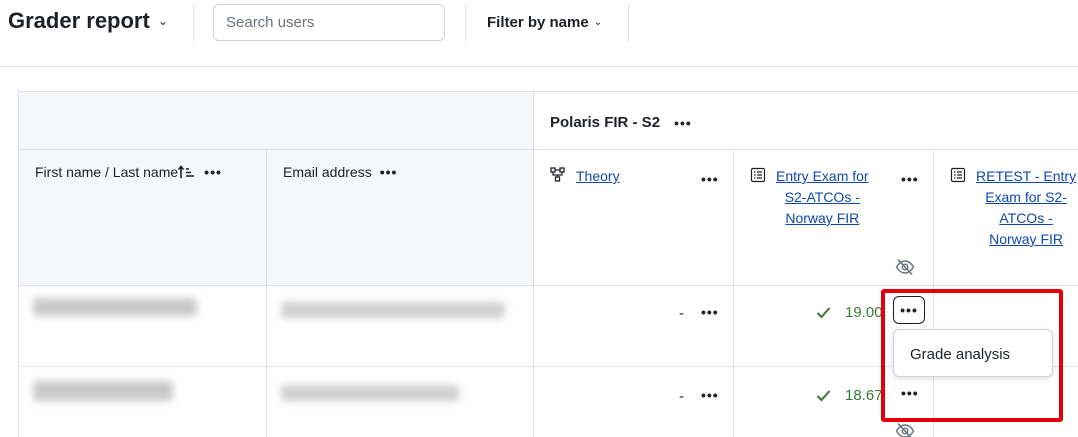 The image size is (1078, 437). I want to click on grade-actions-button: •••, so click(909, 310).